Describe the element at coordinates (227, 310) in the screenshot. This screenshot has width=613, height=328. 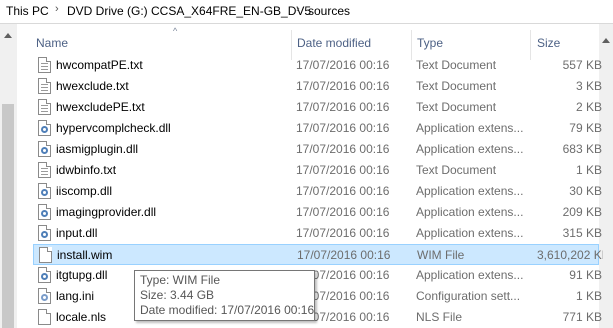
I see `tooltip-date-modified: Date modified: 17/07/2016 00:16` at that location.